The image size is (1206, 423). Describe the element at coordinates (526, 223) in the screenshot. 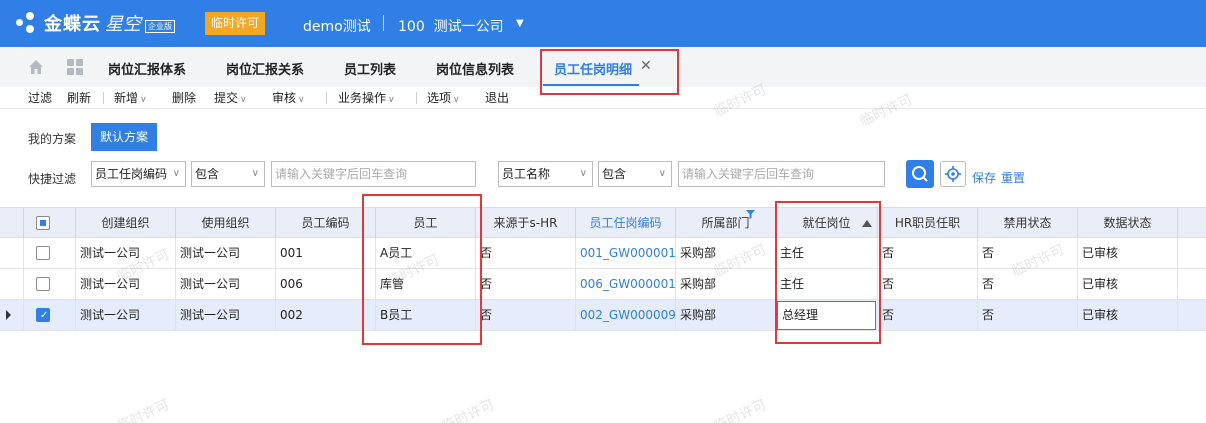

I see `col-from-shr: 来源于s-HR` at that location.